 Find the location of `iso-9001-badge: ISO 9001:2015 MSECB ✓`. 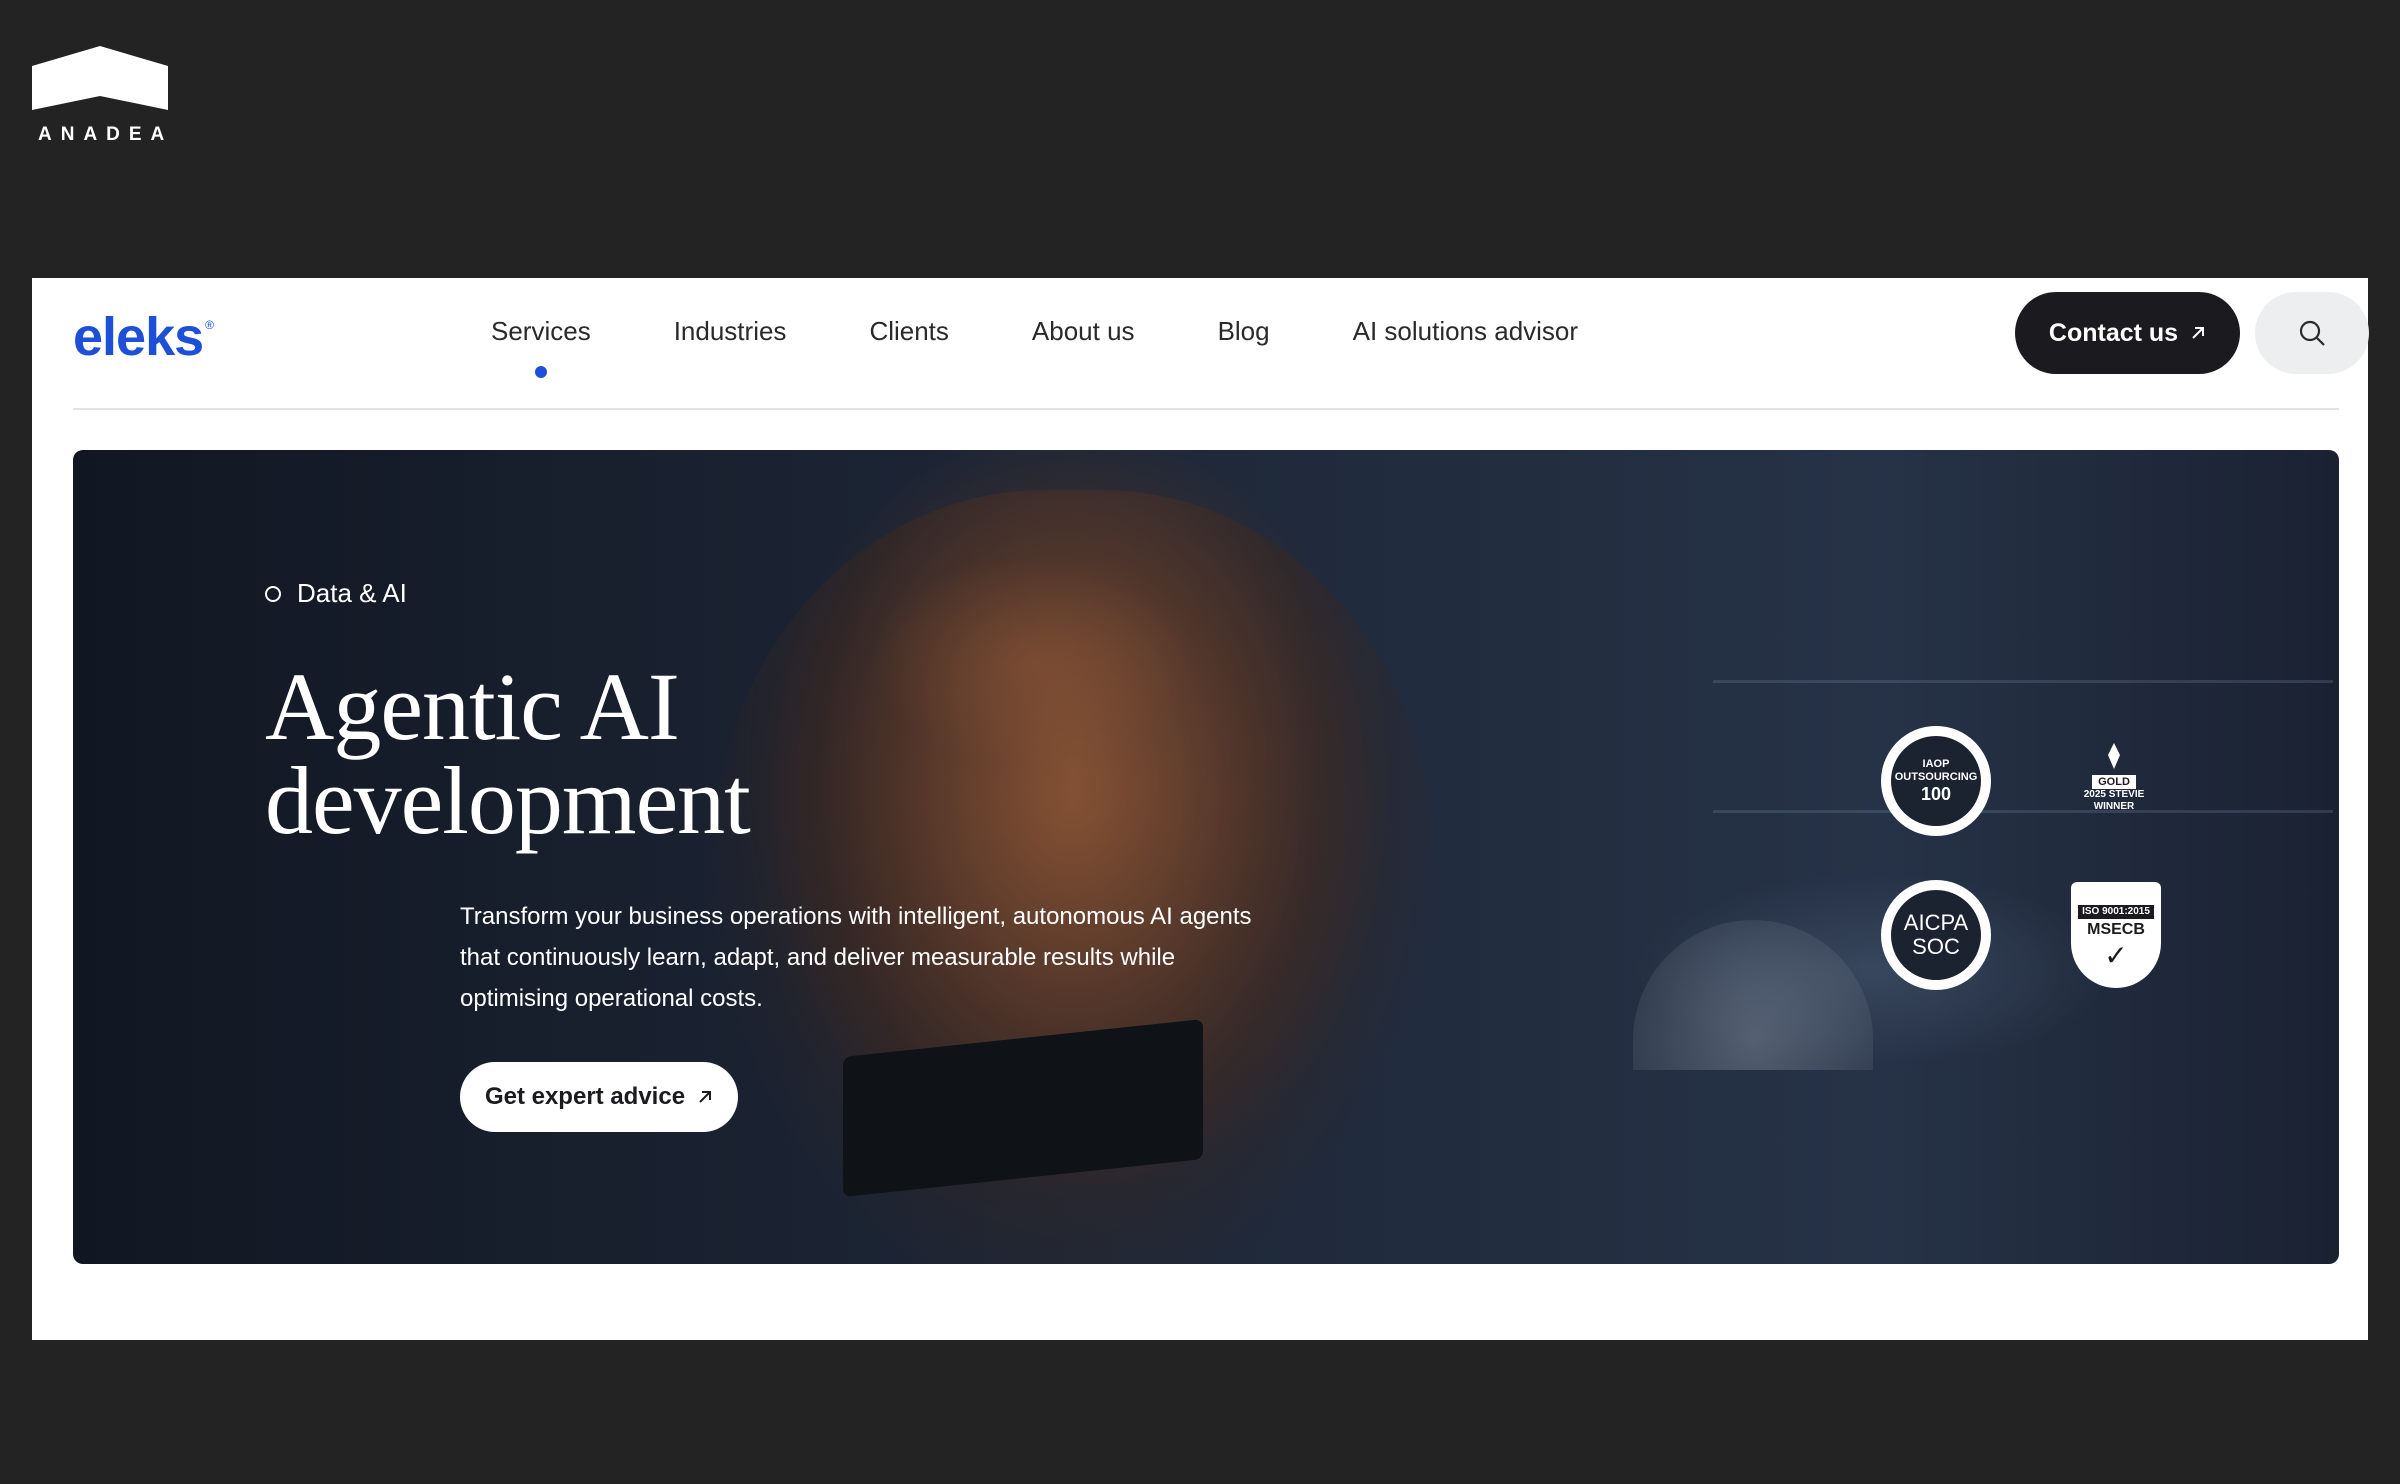

iso-9001-badge: ISO 9001:2015 MSECB ✓ is located at coordinates (2116, 935).